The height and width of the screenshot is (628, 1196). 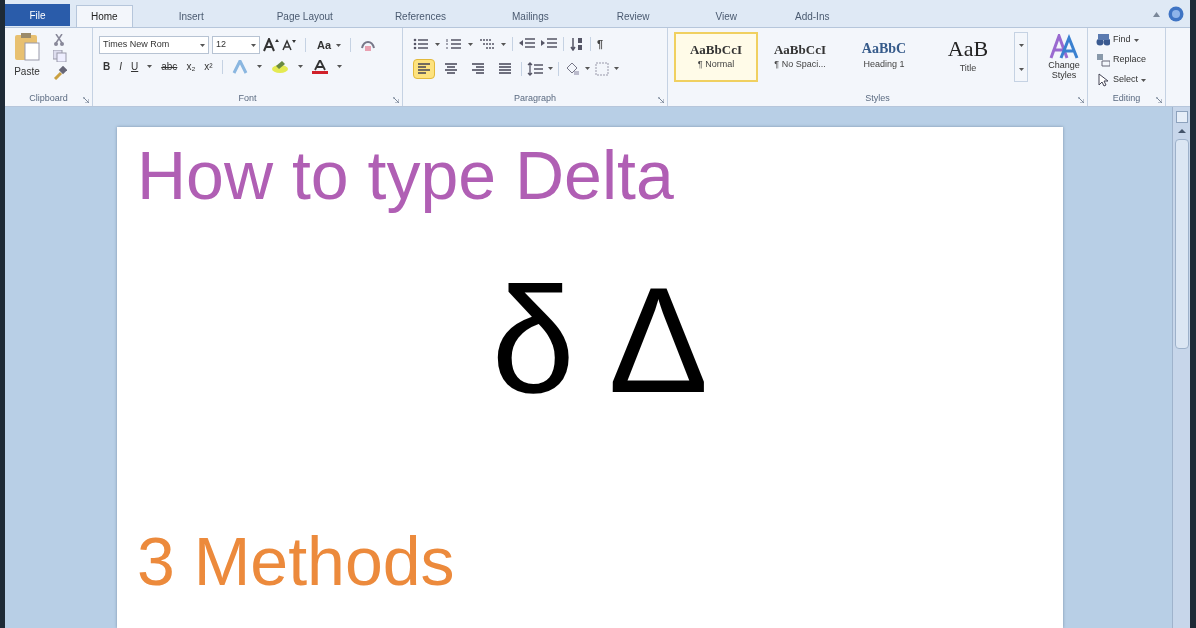 What do you see at coordinates (191, 16) in the screenshot?
I see `ribbon-tab: Insert` at bounding box center [191, 16].